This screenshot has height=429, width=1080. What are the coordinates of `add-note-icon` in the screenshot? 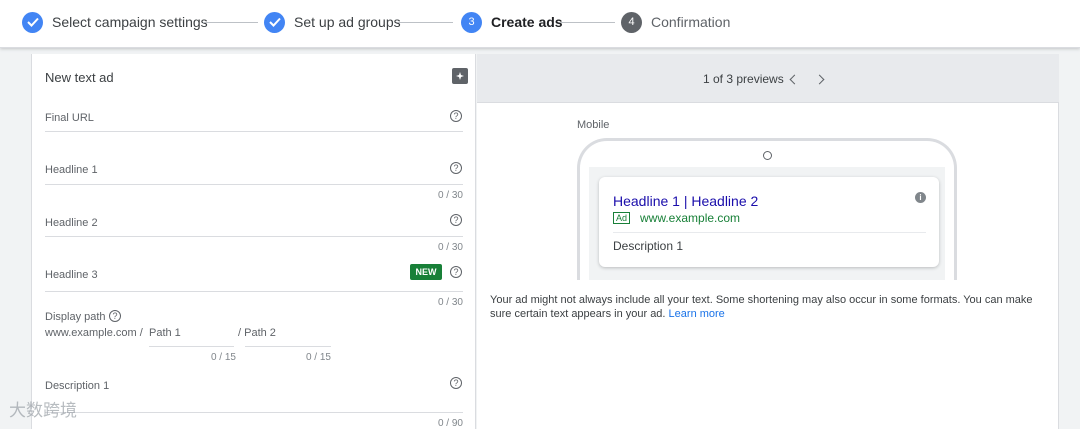 It's located at (460, 76).